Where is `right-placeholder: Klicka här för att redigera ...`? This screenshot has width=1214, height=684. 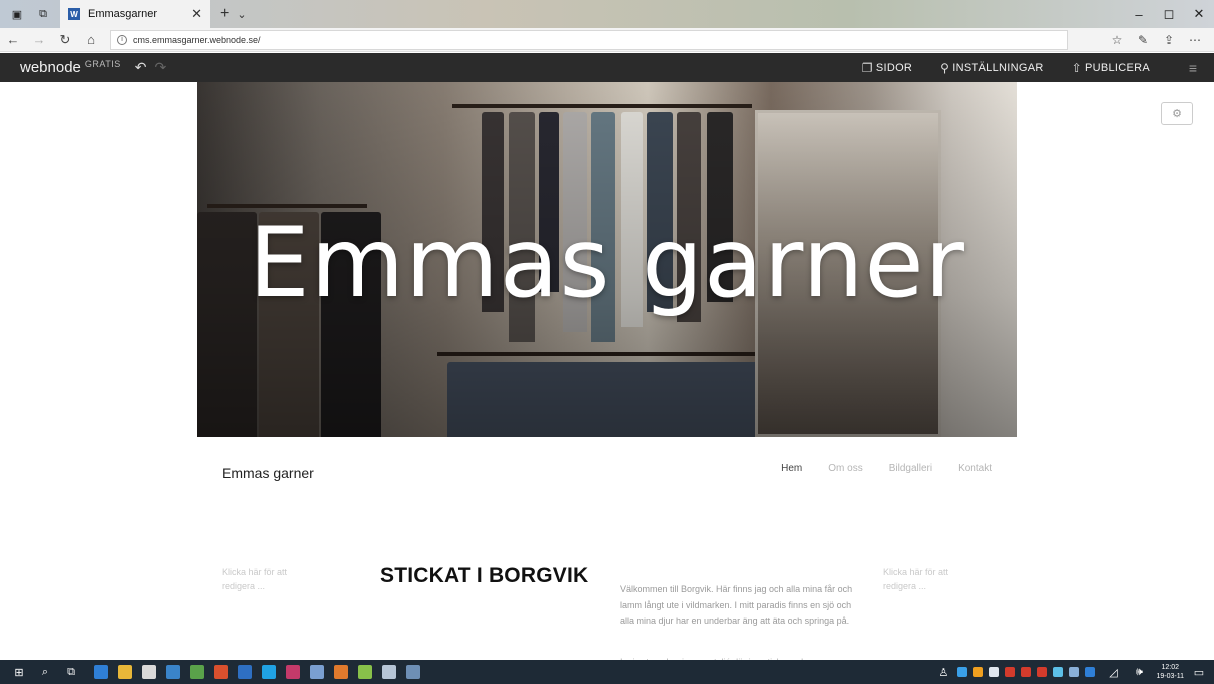
right-placeholder: Klicka här för att redigera ... is located at coordinates (933, 579).